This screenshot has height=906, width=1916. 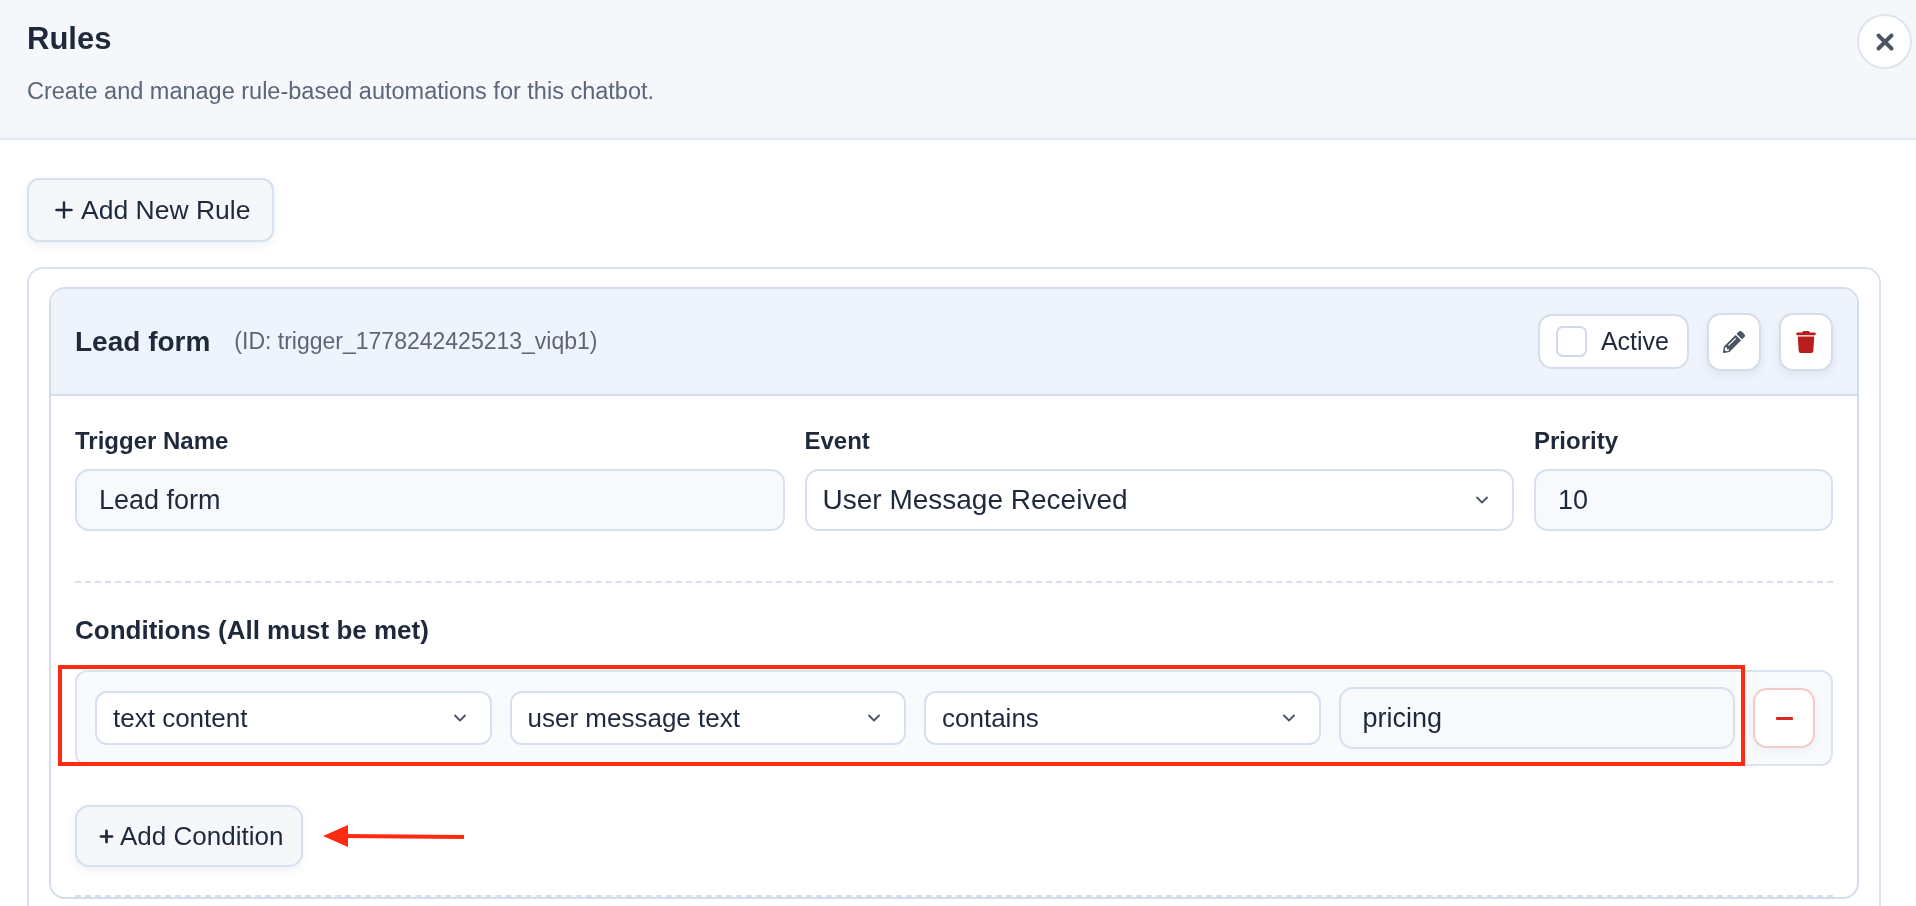 I want to click on page-subtitle: Create and manage rule-based automations for this chatbot., so click(x=341, y=91).